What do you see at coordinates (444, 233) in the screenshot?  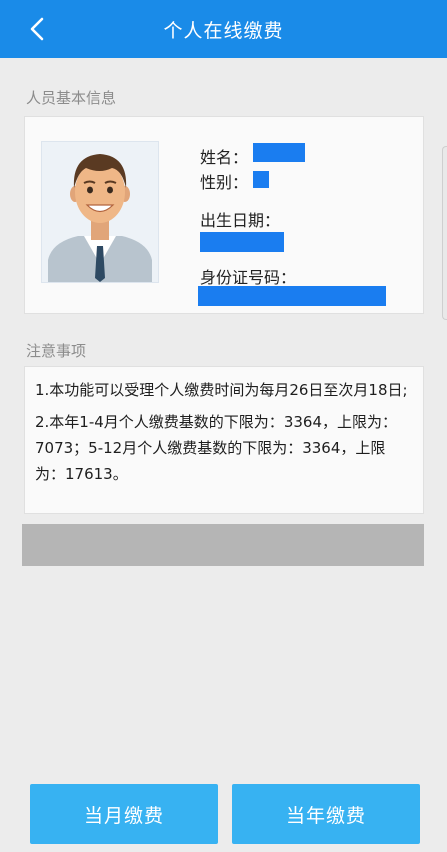 I see `side-edge-mark` at bounding box center [444, 233].